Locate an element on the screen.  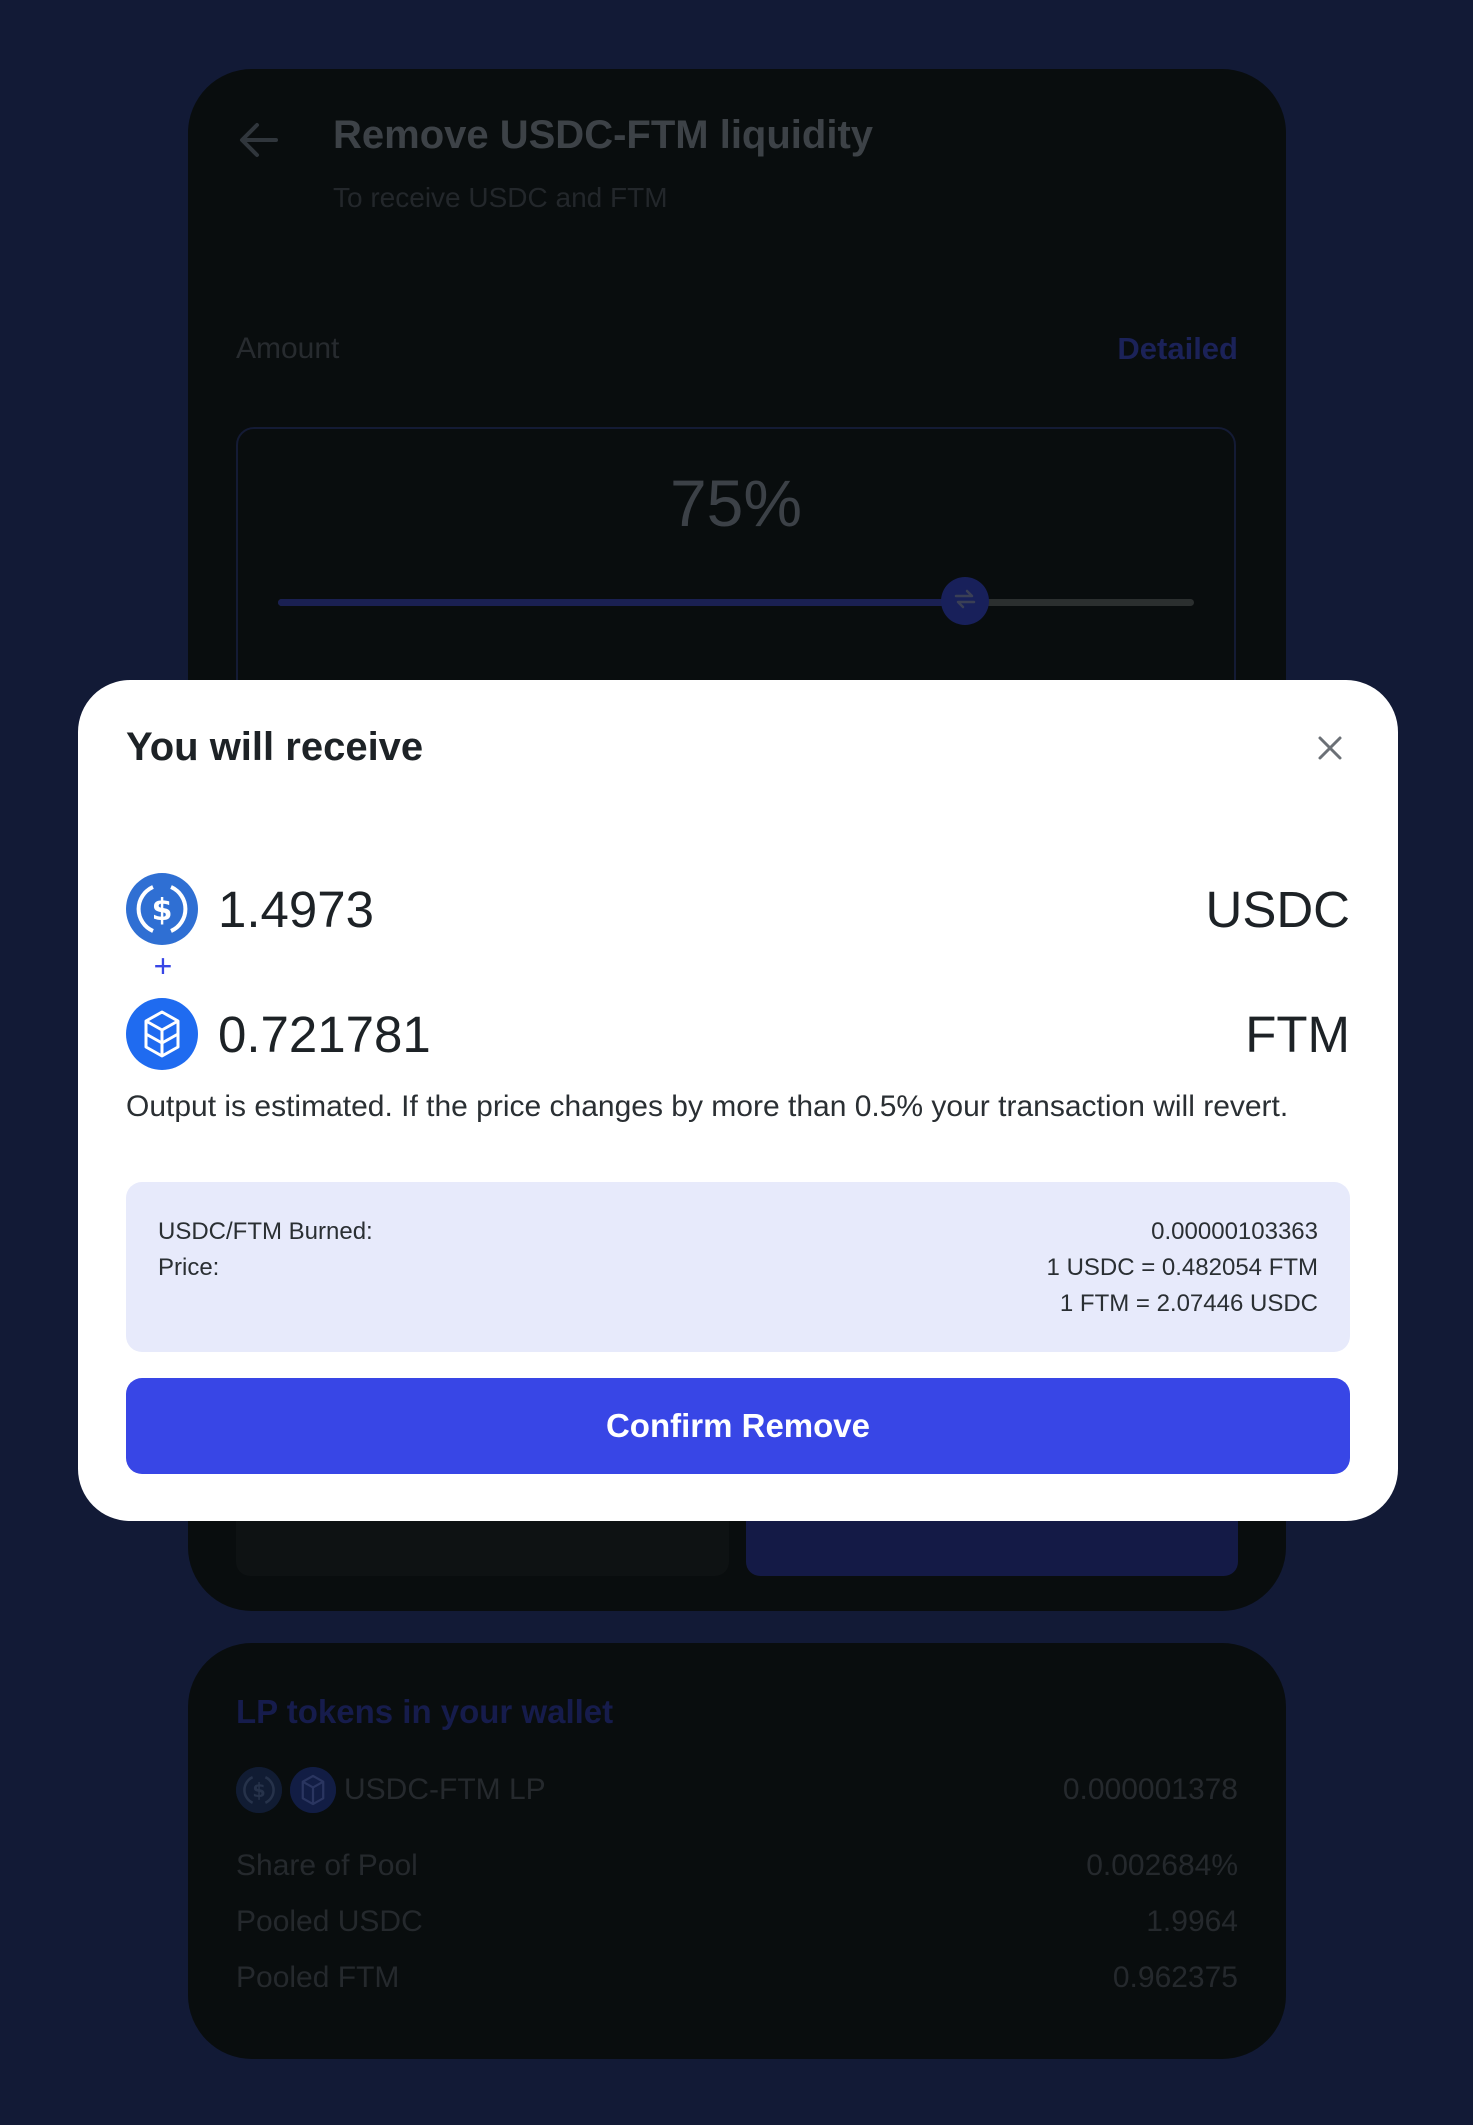
share-of-pool-value: 0.002684% is located at coordinates (1162, 1865).